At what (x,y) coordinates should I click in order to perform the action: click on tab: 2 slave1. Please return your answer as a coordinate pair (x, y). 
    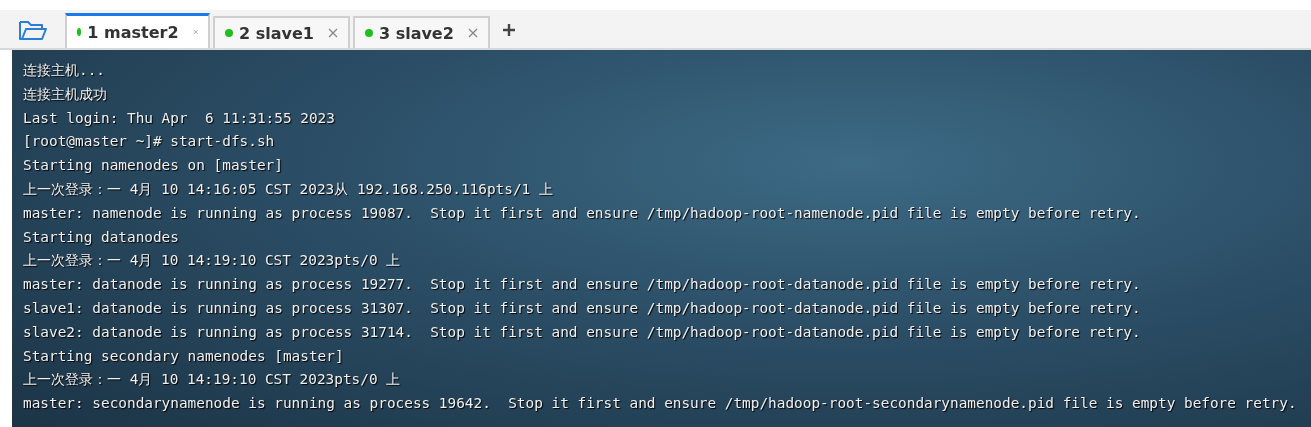
    Looking at the image, I should click on (281, 32).